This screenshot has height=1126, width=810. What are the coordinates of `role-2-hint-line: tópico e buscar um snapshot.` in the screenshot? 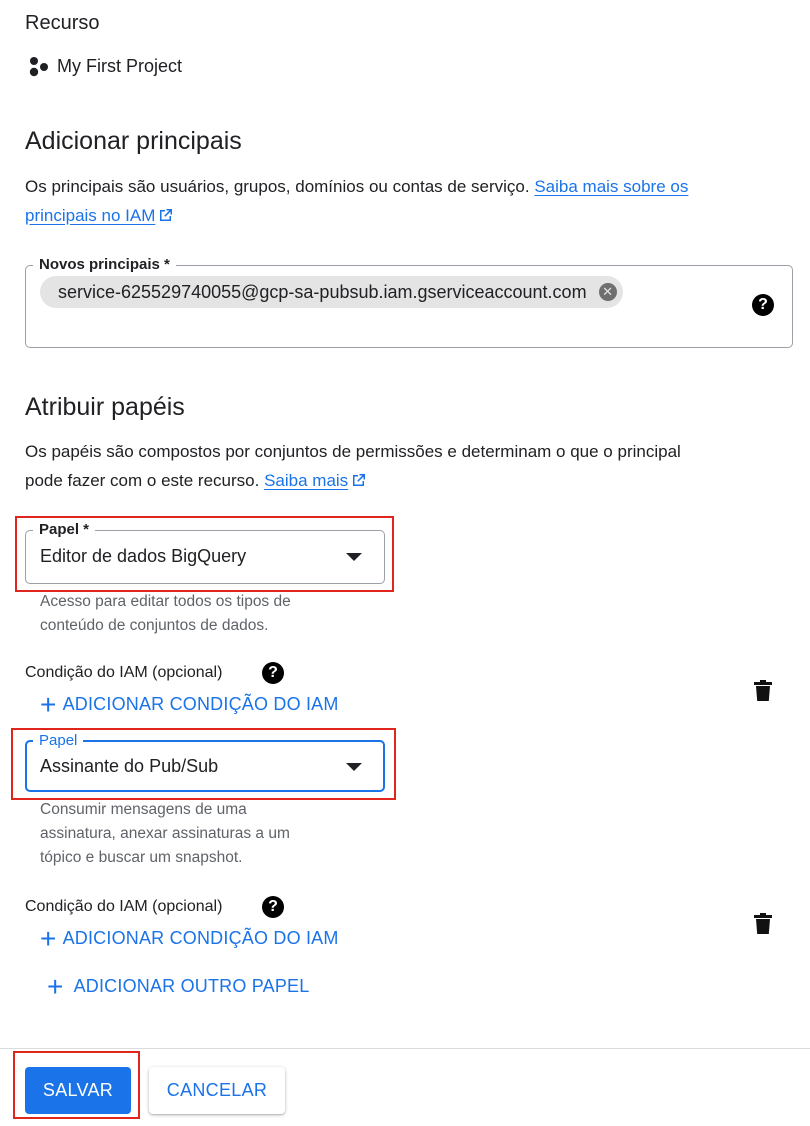 It's located at (141, 857).